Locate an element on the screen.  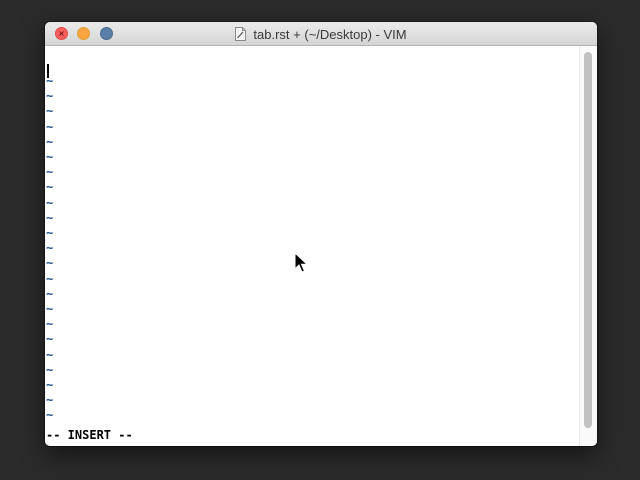
document-icon is located at coordinates (241, 34).